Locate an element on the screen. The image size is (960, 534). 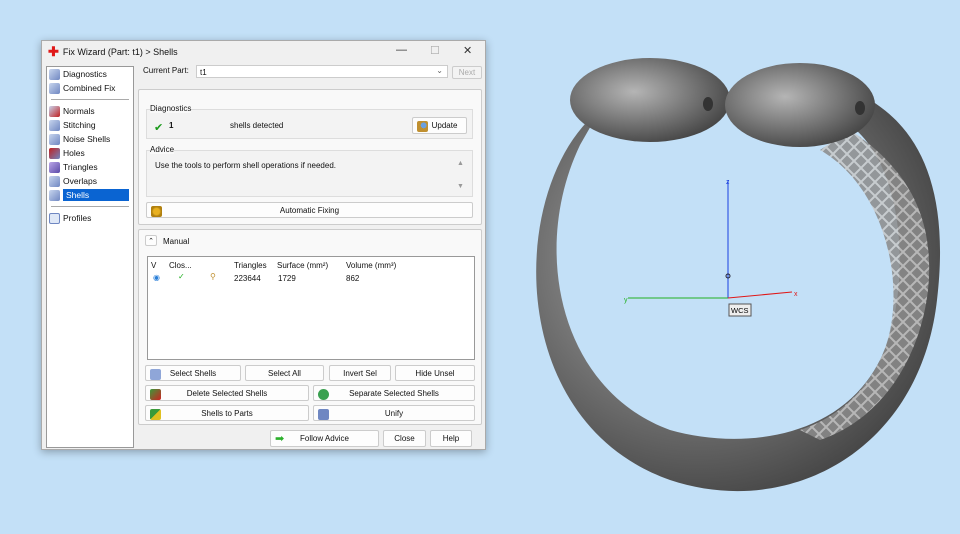
hide-unsel-button: Hide Unsel is located at coordinates (435, 373).